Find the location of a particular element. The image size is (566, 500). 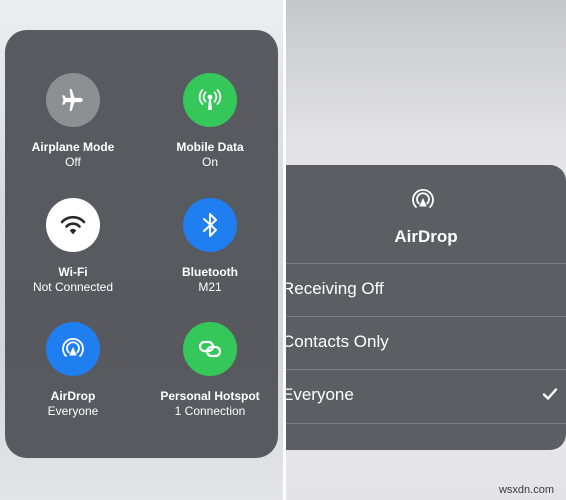

airdrop-button is located at coordinates (73, 349).